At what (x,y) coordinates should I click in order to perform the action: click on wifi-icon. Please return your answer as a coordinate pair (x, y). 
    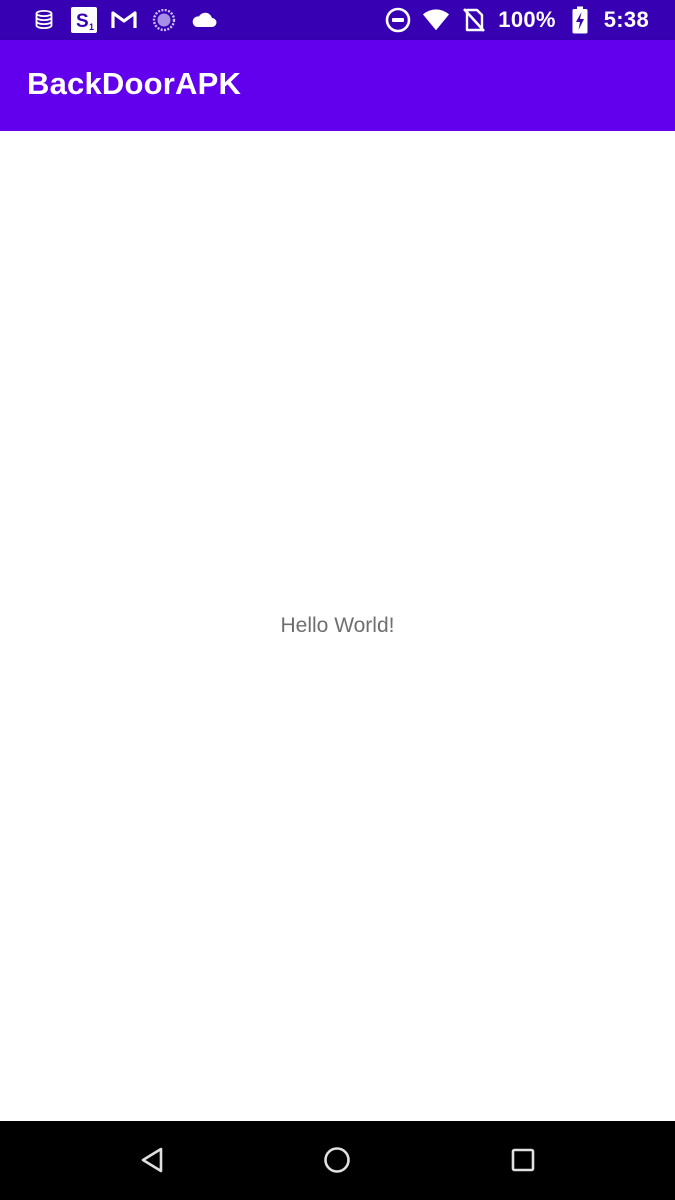
    Looking at the image, I should click on (436, 20).